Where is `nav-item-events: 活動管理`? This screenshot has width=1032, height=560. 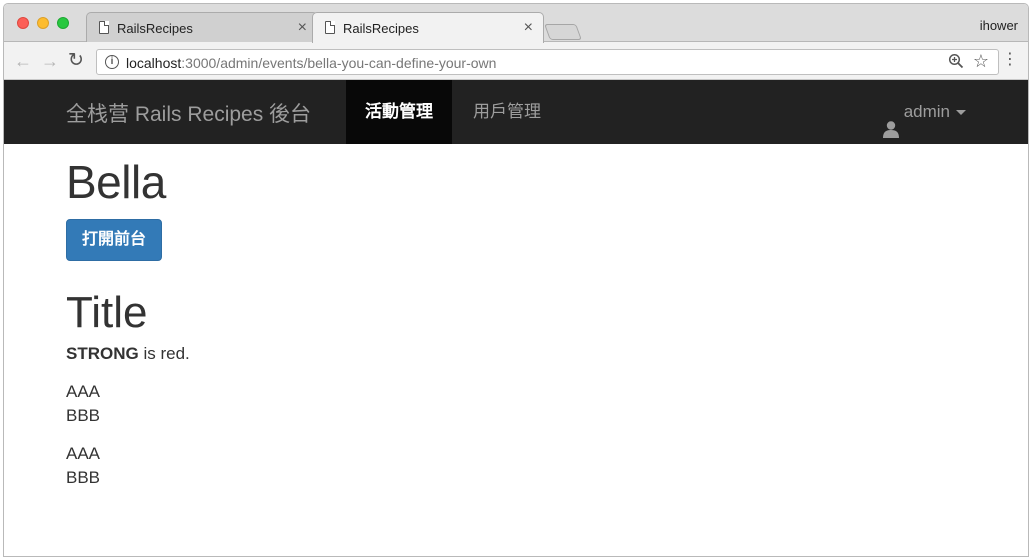
nav-item-events: 活動管理 is located at coordinates (399, 112).